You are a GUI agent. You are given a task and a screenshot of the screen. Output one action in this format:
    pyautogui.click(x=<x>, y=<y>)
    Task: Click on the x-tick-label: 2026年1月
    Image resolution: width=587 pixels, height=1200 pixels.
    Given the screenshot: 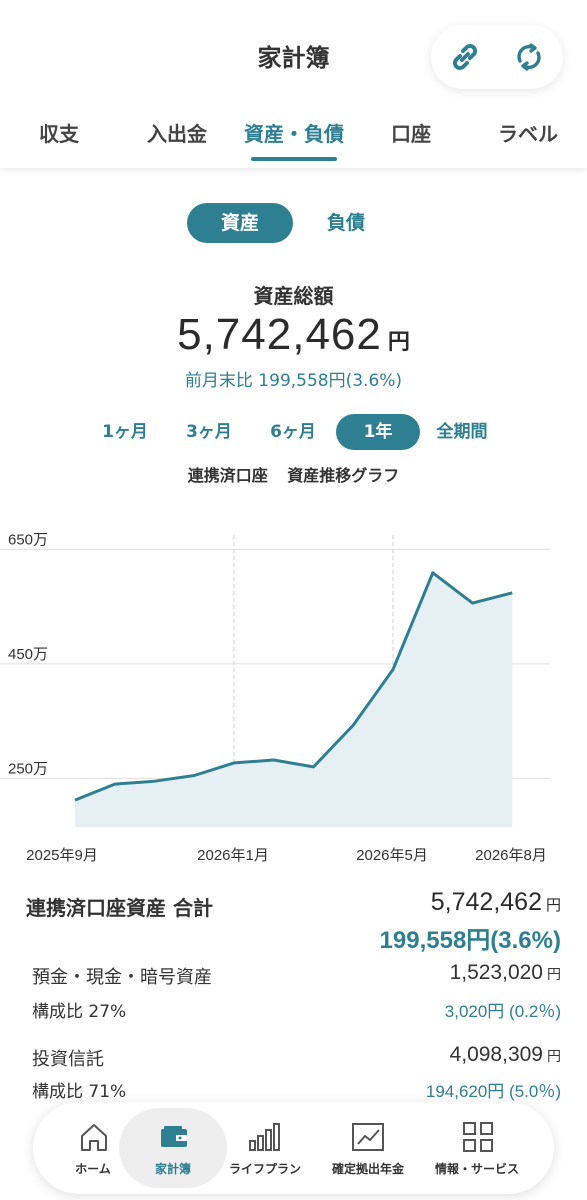 What is the action you would take?
    pyautogui.click(x=233, y=855)
    